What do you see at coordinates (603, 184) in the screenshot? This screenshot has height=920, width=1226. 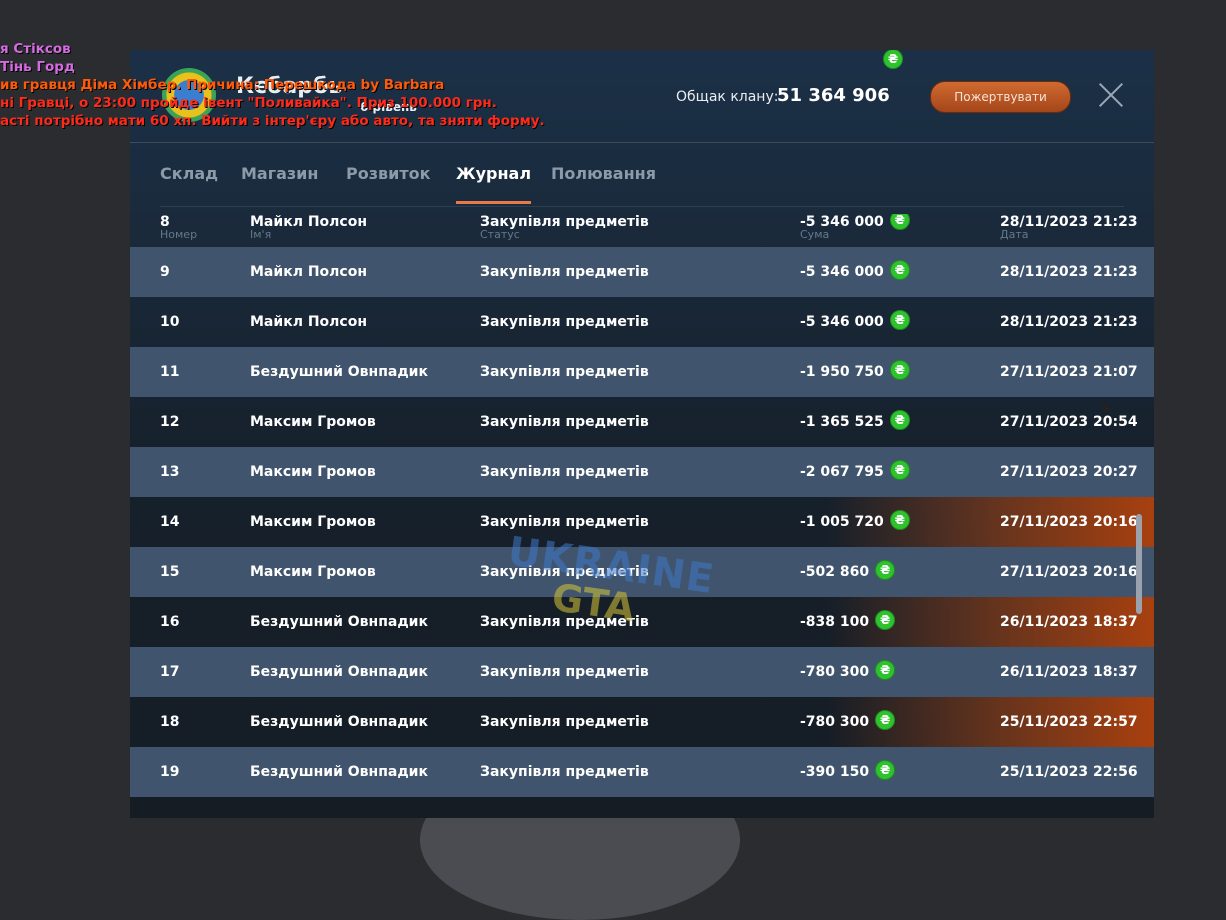 I see `tab-hunting: Полювання` at bounding box center [603, 184].